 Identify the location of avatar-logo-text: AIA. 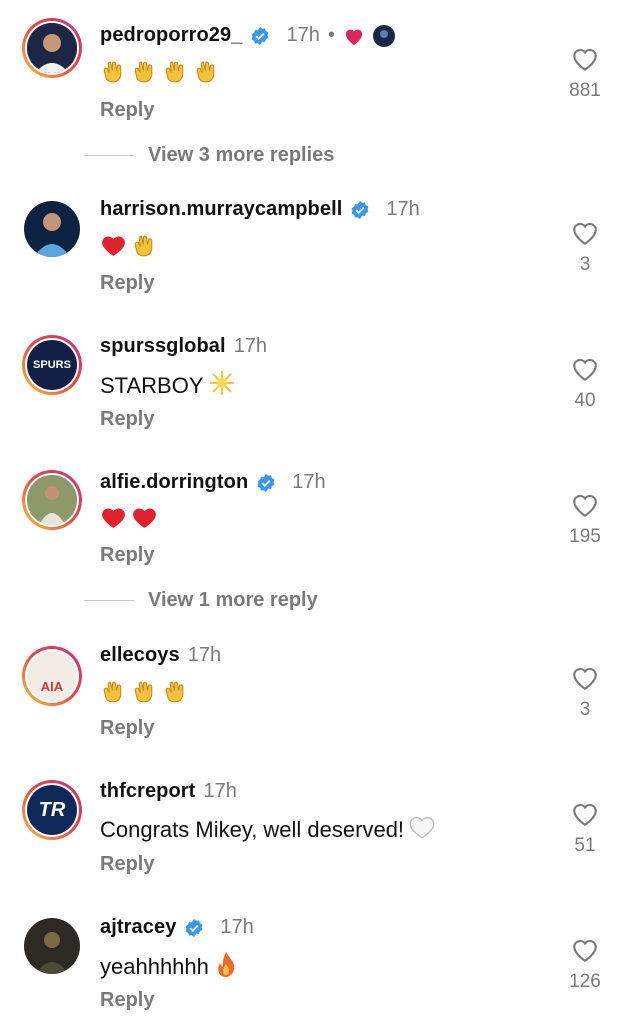
(52, 686).